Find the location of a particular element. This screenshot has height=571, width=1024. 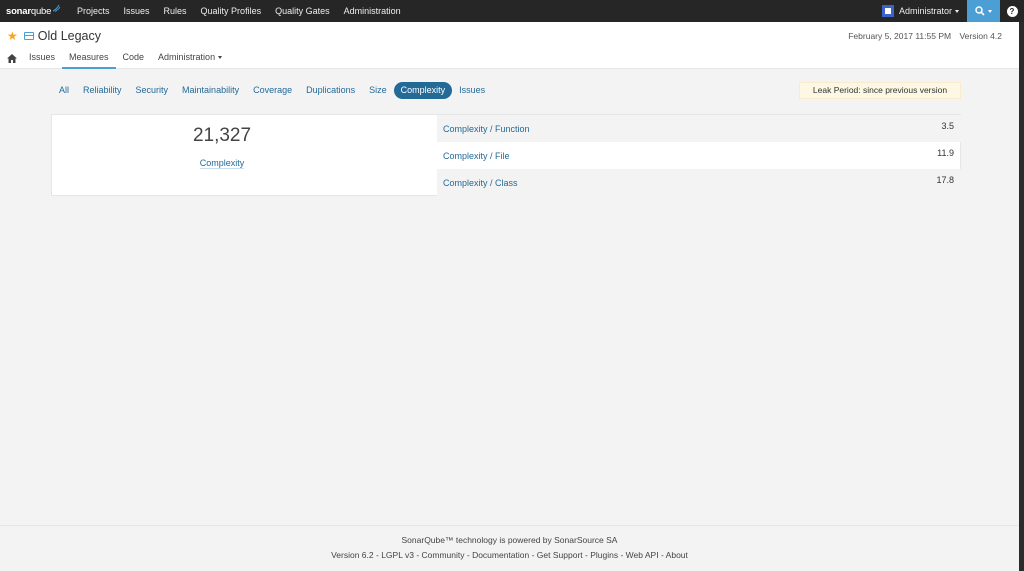

leak-period-badge: Leak Period: since previous version is located at coordinates (880, 90).